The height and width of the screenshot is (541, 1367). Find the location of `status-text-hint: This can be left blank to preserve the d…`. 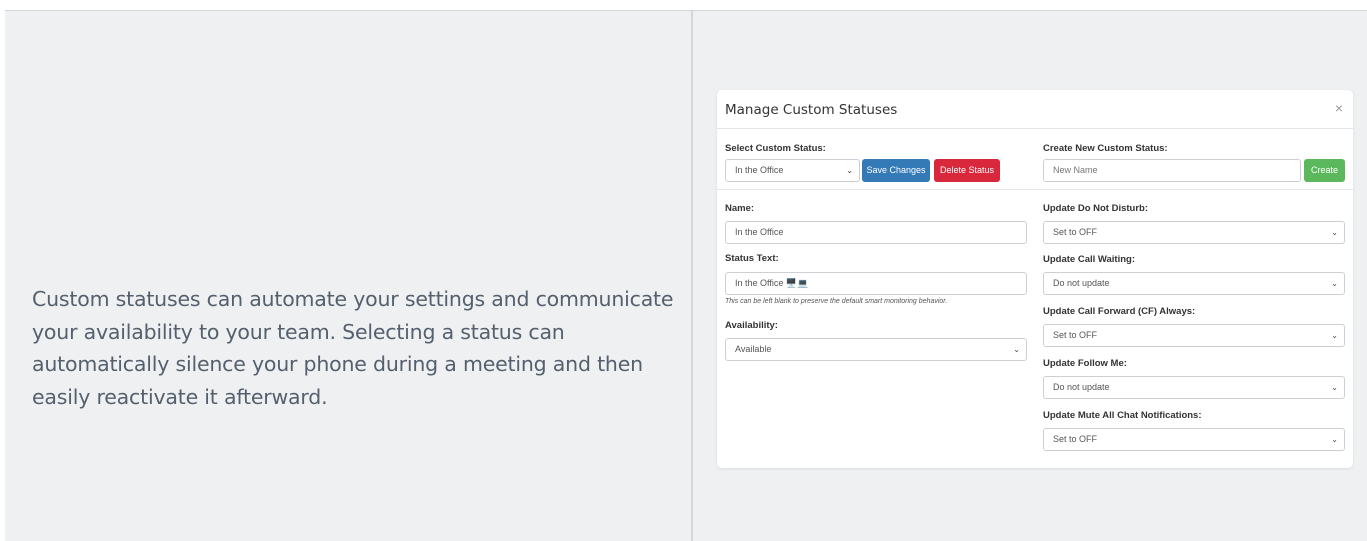

status-text-hint: This can be left blank to preserve the d… is located at coordinates (836, 301).